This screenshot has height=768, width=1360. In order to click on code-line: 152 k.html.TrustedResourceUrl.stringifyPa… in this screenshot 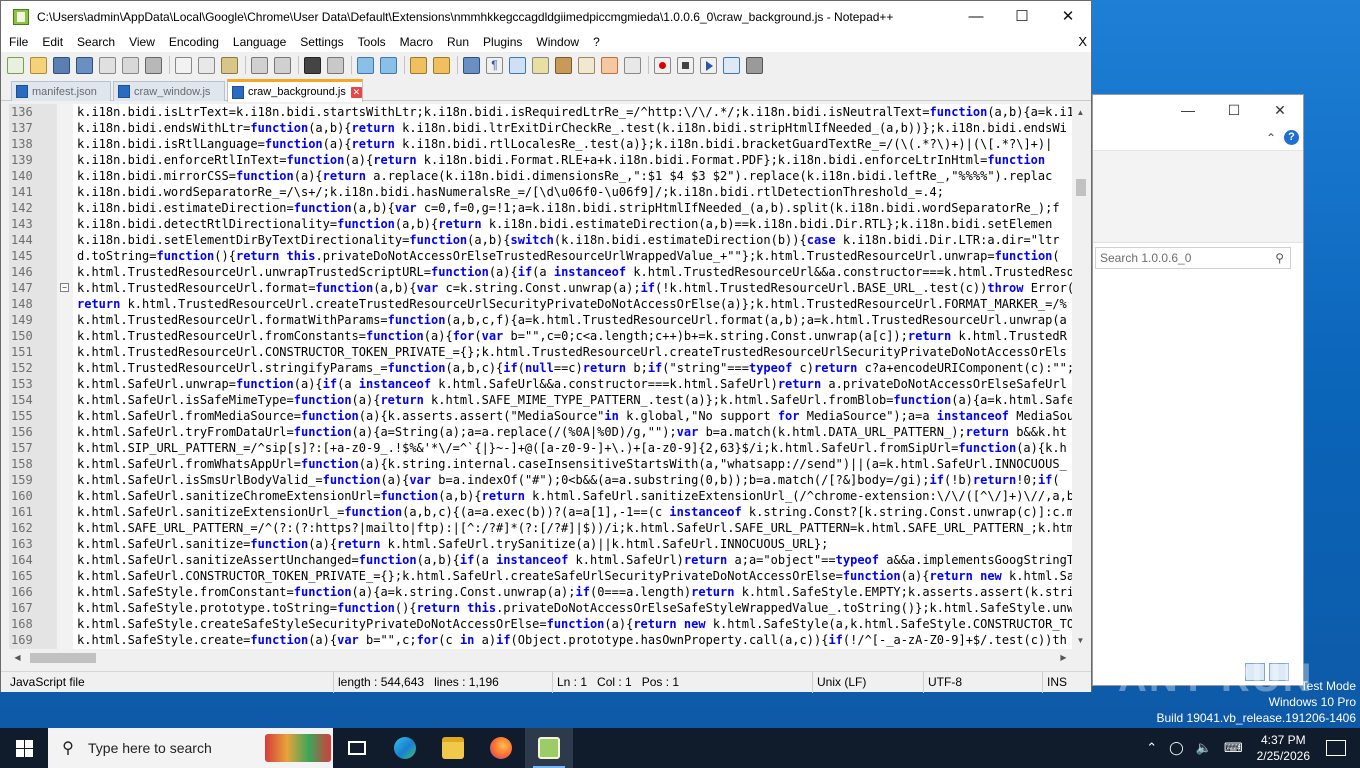, I will do `click(540, 368)`.